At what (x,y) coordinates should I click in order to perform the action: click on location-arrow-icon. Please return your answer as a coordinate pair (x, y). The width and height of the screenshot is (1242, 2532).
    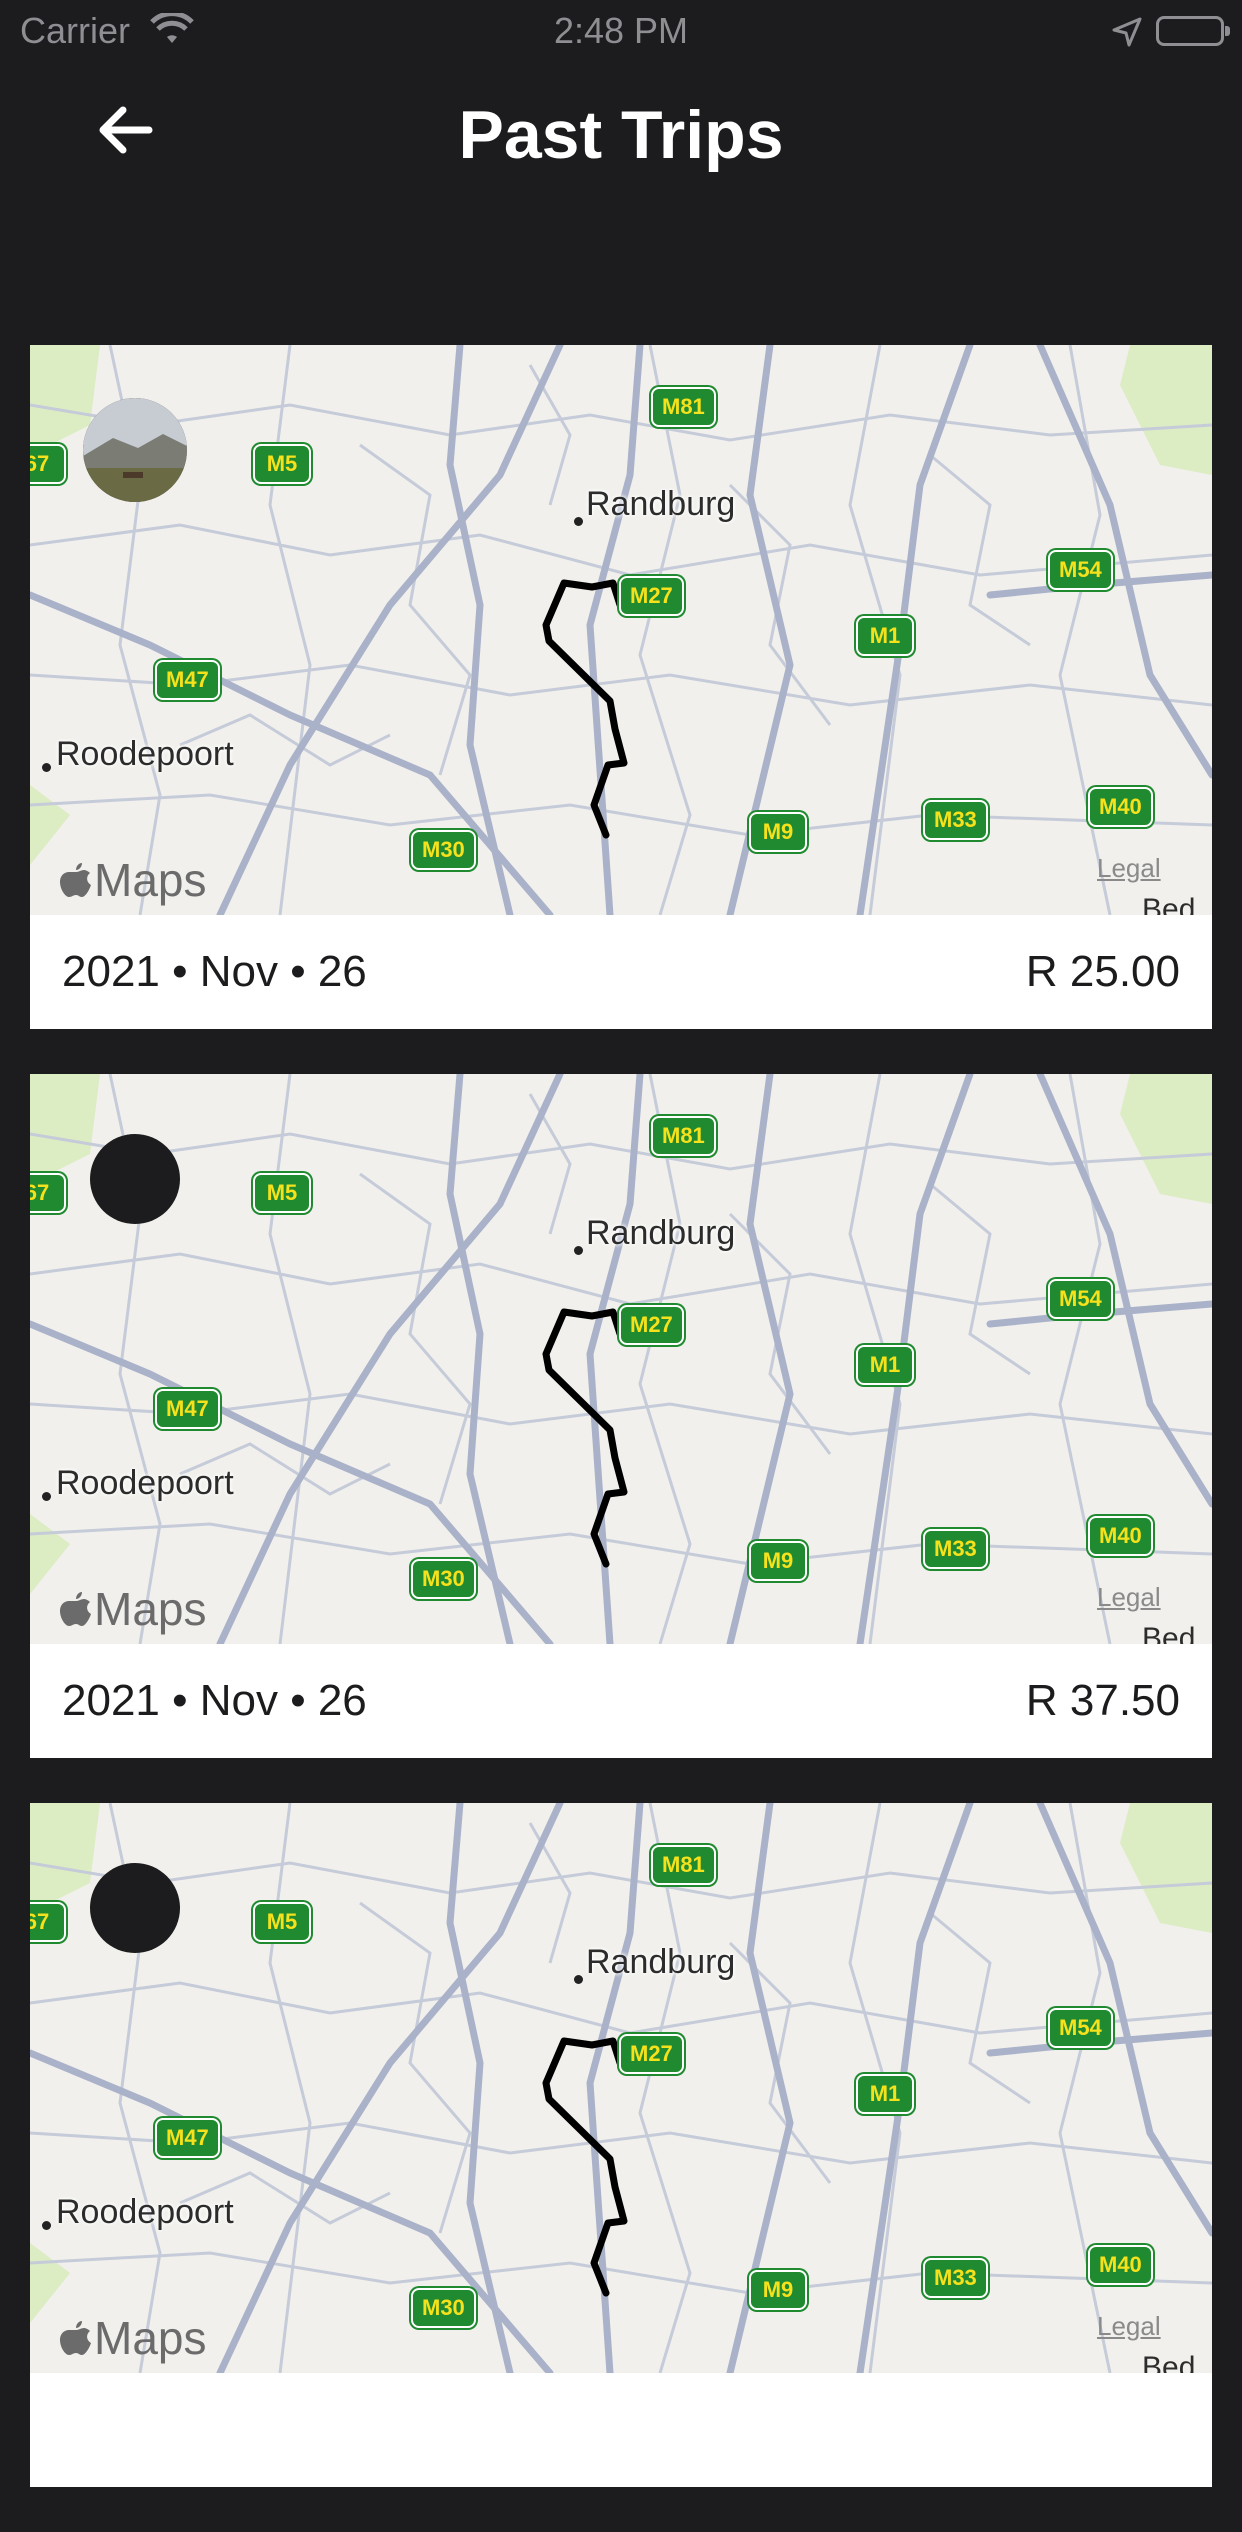
    Looking at the image, I should click on (1127, 35).